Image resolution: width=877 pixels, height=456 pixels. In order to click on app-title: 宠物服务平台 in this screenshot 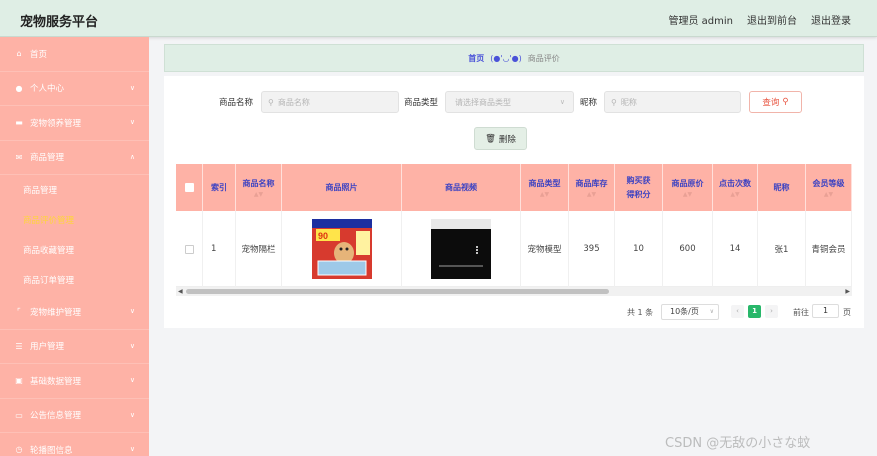, I will do `click(59, 22)`.